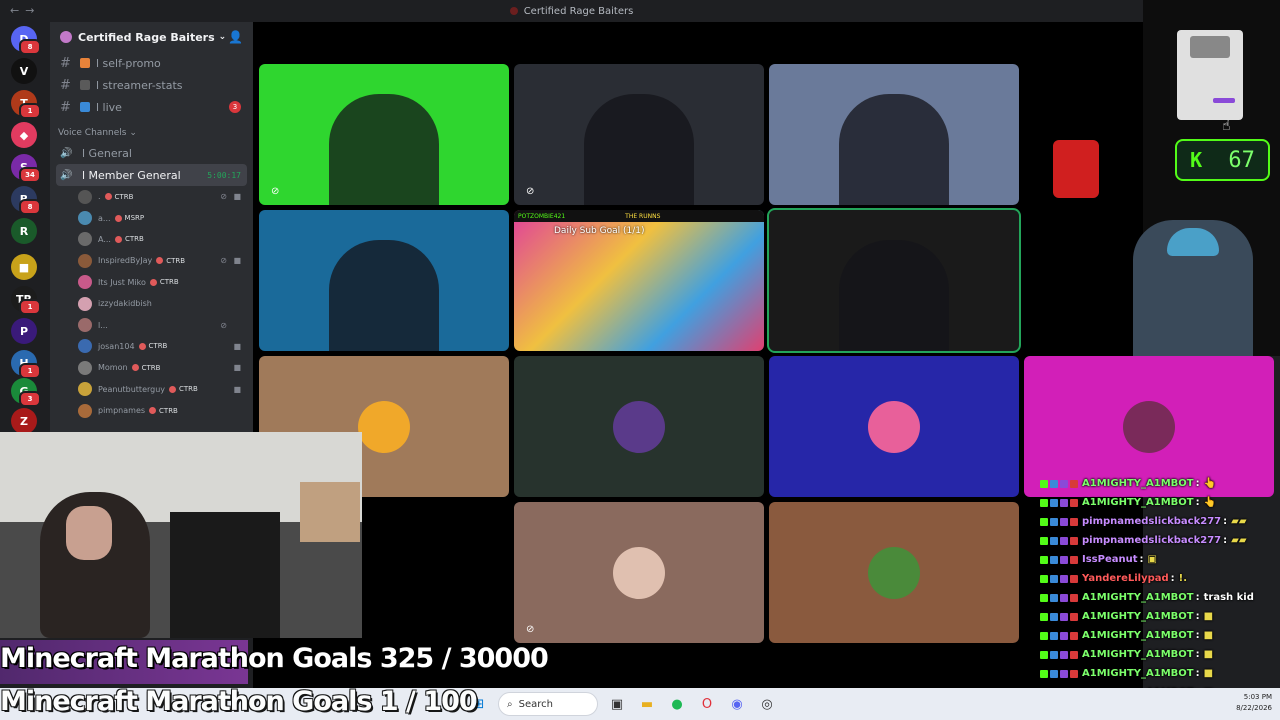  I want to click on voice-member-3: InspiredByJay CTRB ⊘ ■, so click(151, 260).